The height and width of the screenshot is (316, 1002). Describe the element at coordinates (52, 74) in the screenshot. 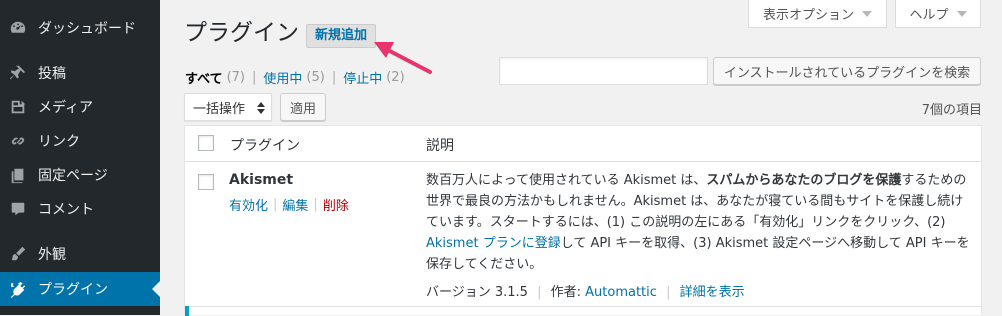

I see `sidebar-item-label: 投稿` at that location.